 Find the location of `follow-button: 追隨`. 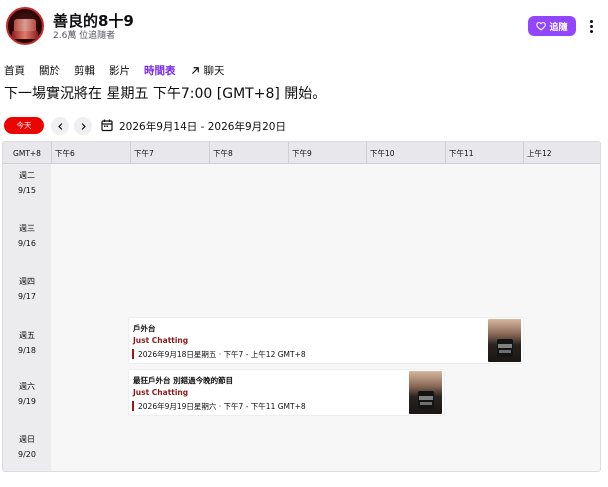

follow-button: 追隨 is located at coordinates (552, 26).